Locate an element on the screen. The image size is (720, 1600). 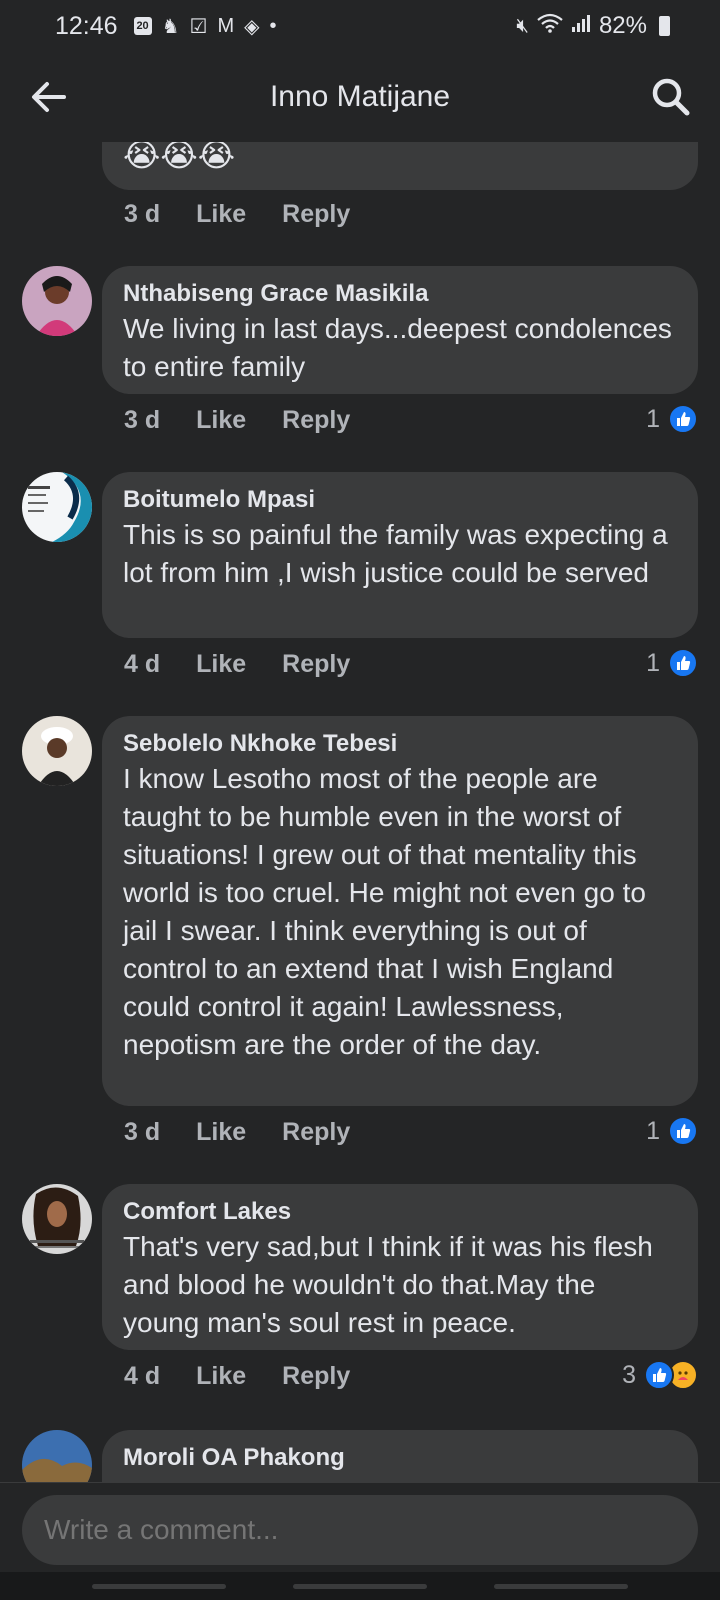
header: Inno Matijane is located at coordinates (360, 97).